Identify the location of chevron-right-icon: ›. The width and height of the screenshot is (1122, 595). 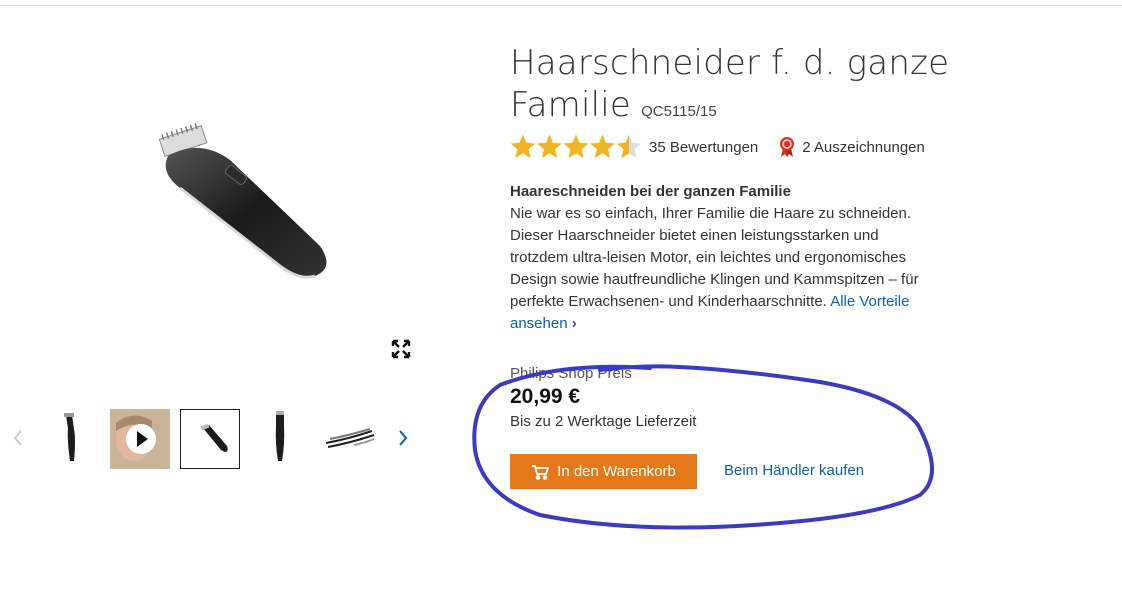
(574, 323).